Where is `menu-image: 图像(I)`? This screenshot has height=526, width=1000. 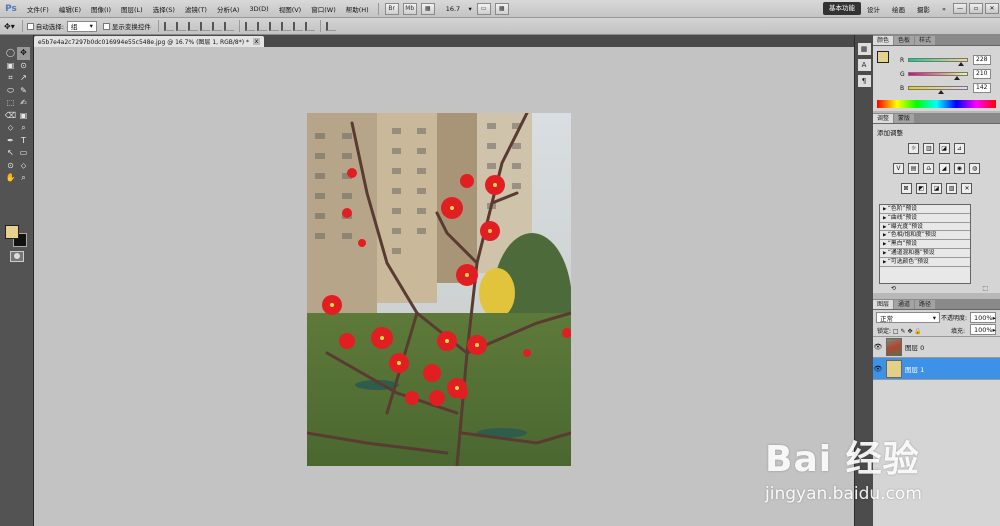
menu-image: 图像(I) is located at coordinates (101, 9).